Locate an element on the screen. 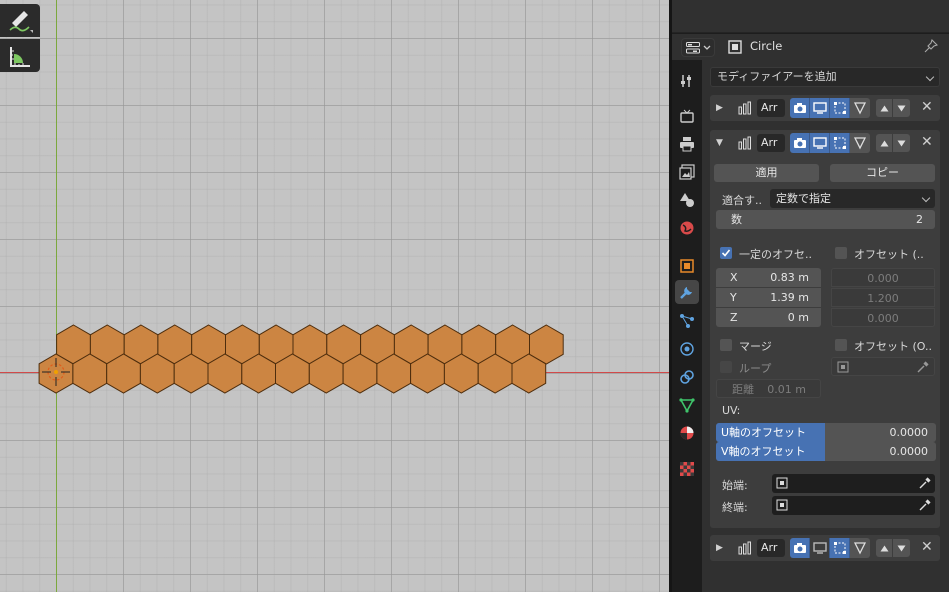 This screenshot has height=592, width=949. tab-physics is located at coordinates (687, 349).